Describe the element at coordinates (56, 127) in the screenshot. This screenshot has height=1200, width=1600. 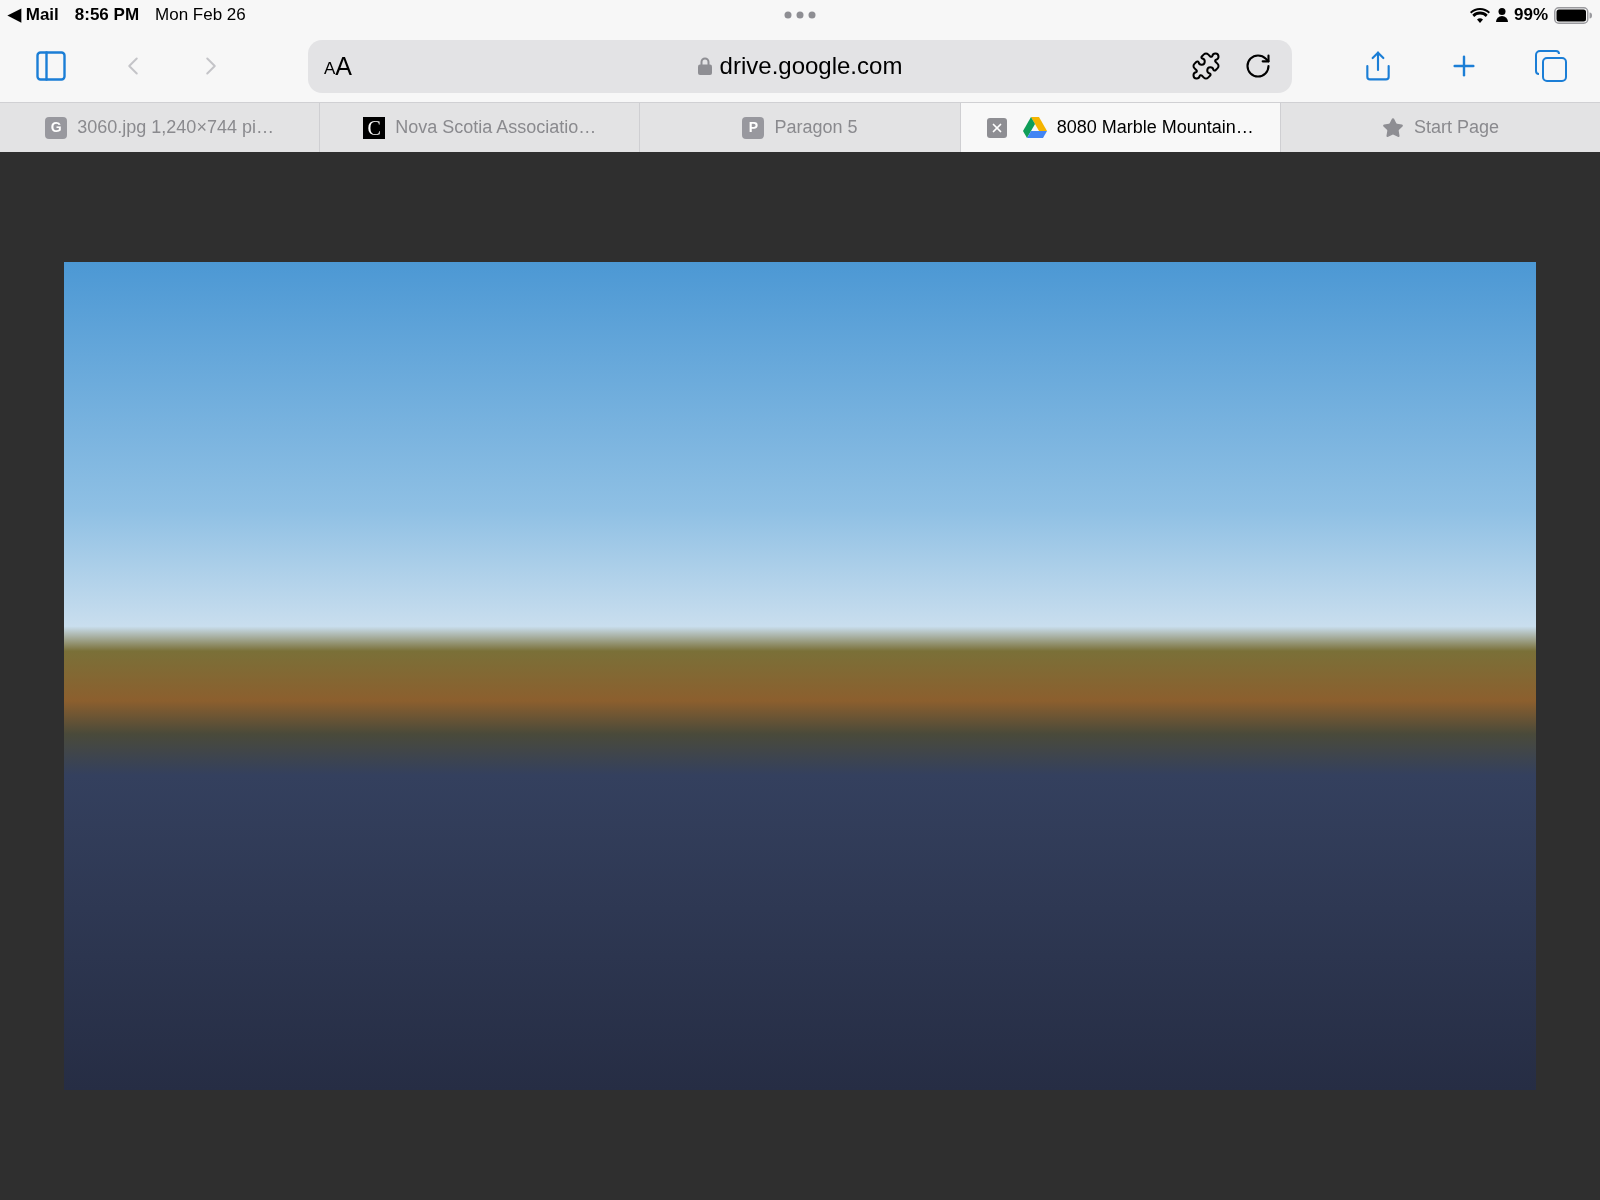
I see `letter-favicon: G` at that location.